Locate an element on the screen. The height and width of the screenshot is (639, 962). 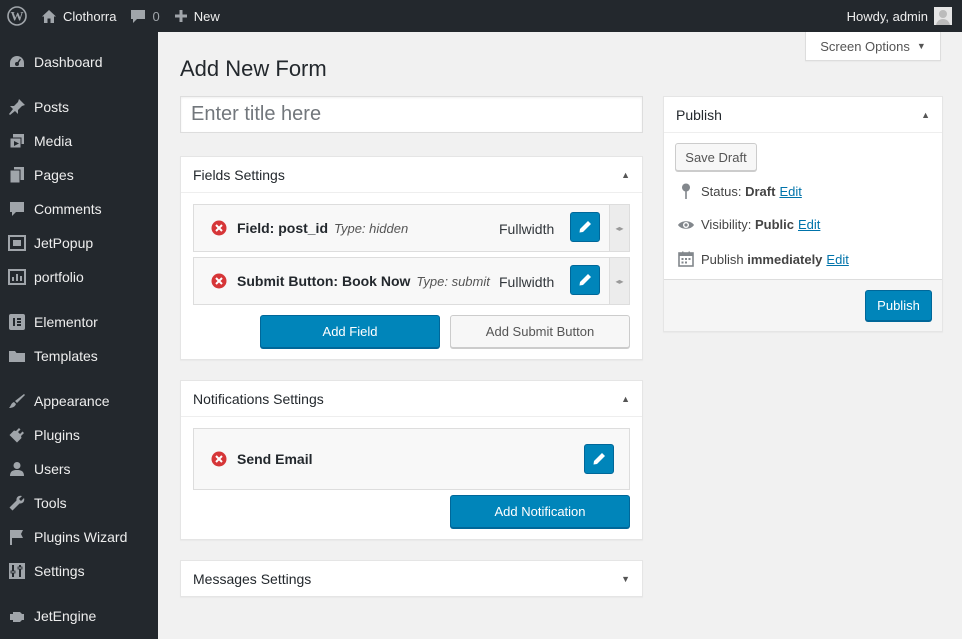
sidebar-item-dashboard: Dashboard is located at coordinates (79, 62).